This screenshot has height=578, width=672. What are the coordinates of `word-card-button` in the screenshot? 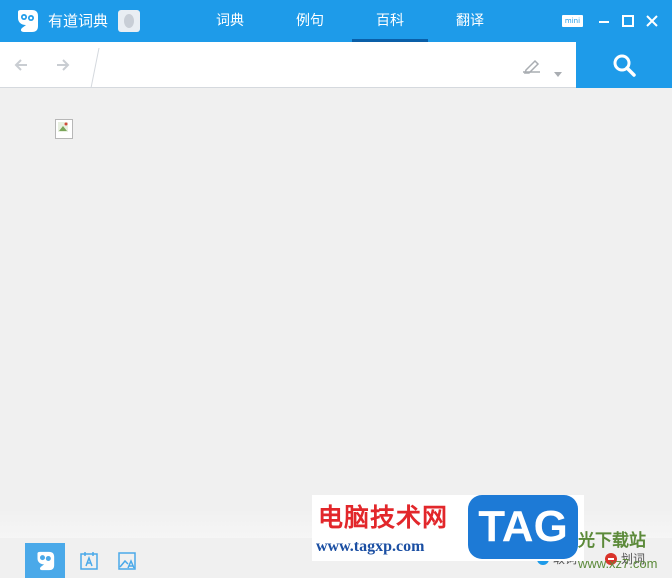 It's located at (89, 560).